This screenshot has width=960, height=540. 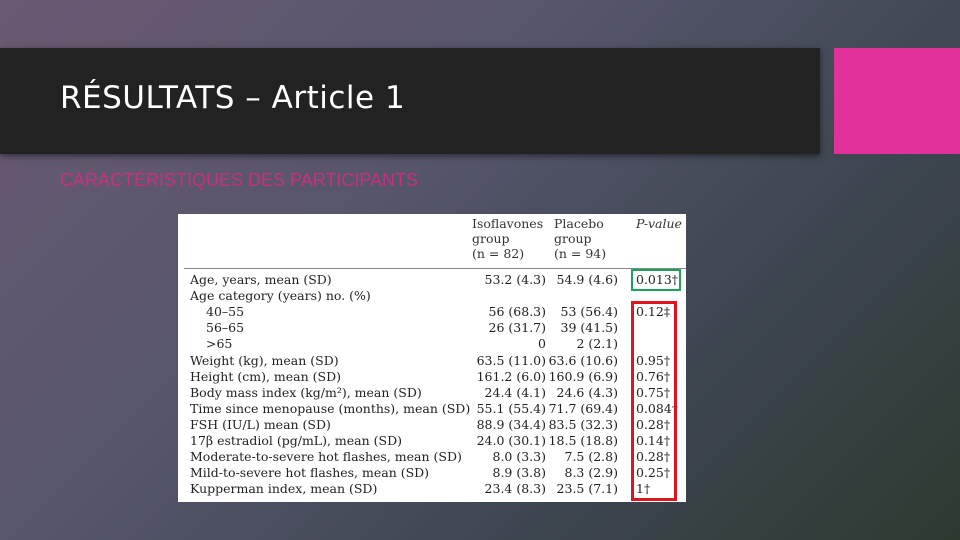 What do you see at coordinates (517, 328) in the screenshot?
I see `cell-iso: 26 (31.7)` at bounding box center [517, 328].